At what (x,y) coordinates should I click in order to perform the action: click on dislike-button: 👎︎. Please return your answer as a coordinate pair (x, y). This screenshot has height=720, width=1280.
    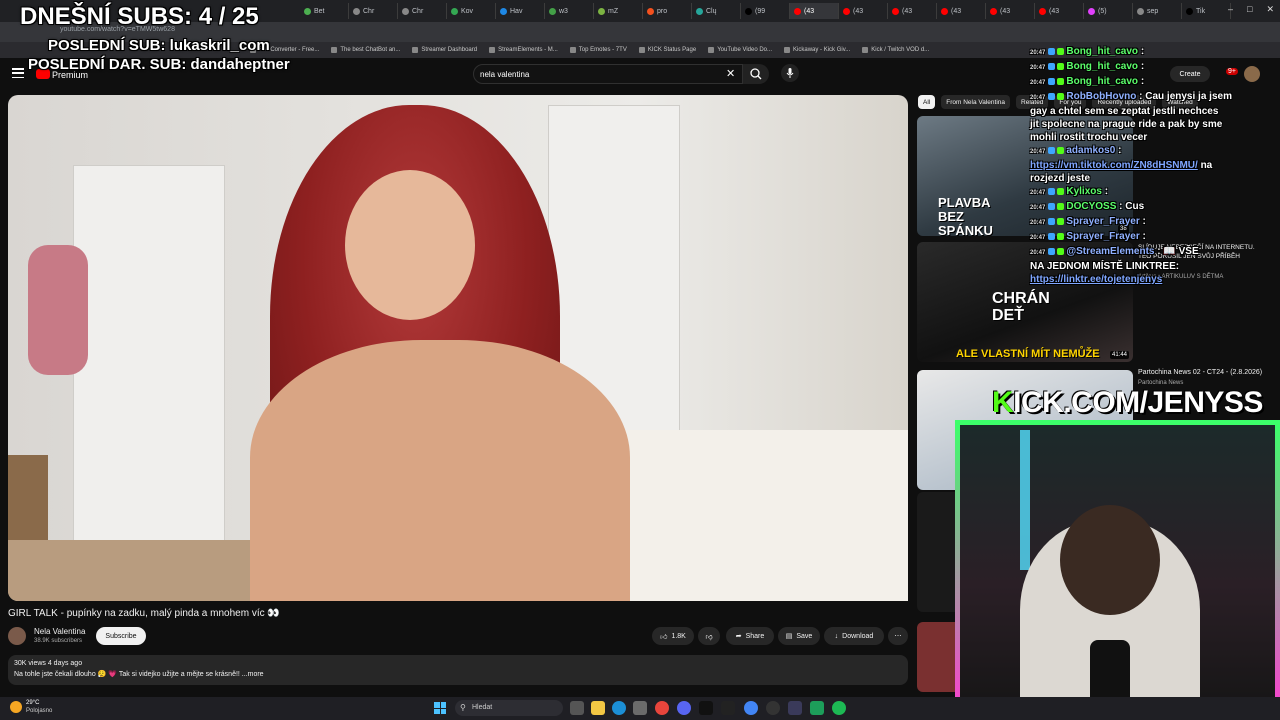
    Looking at the image, I should click on (709, 636).